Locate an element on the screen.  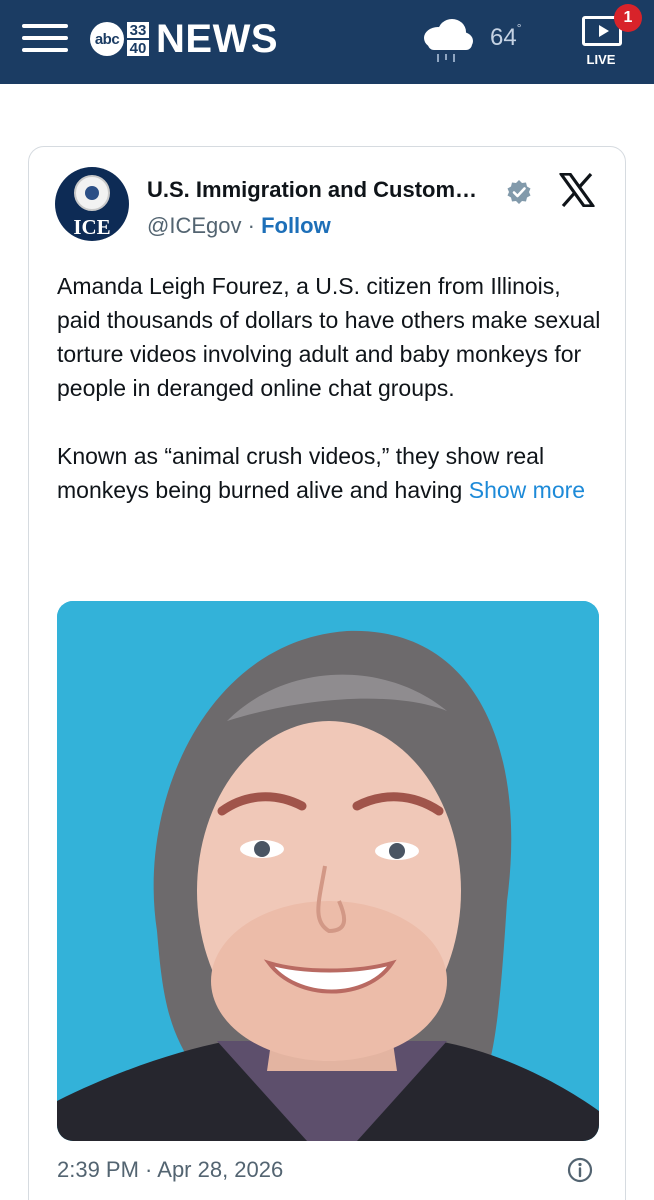
station-logo: abc 33 40 NEWS is located at coordinates (184, 39).